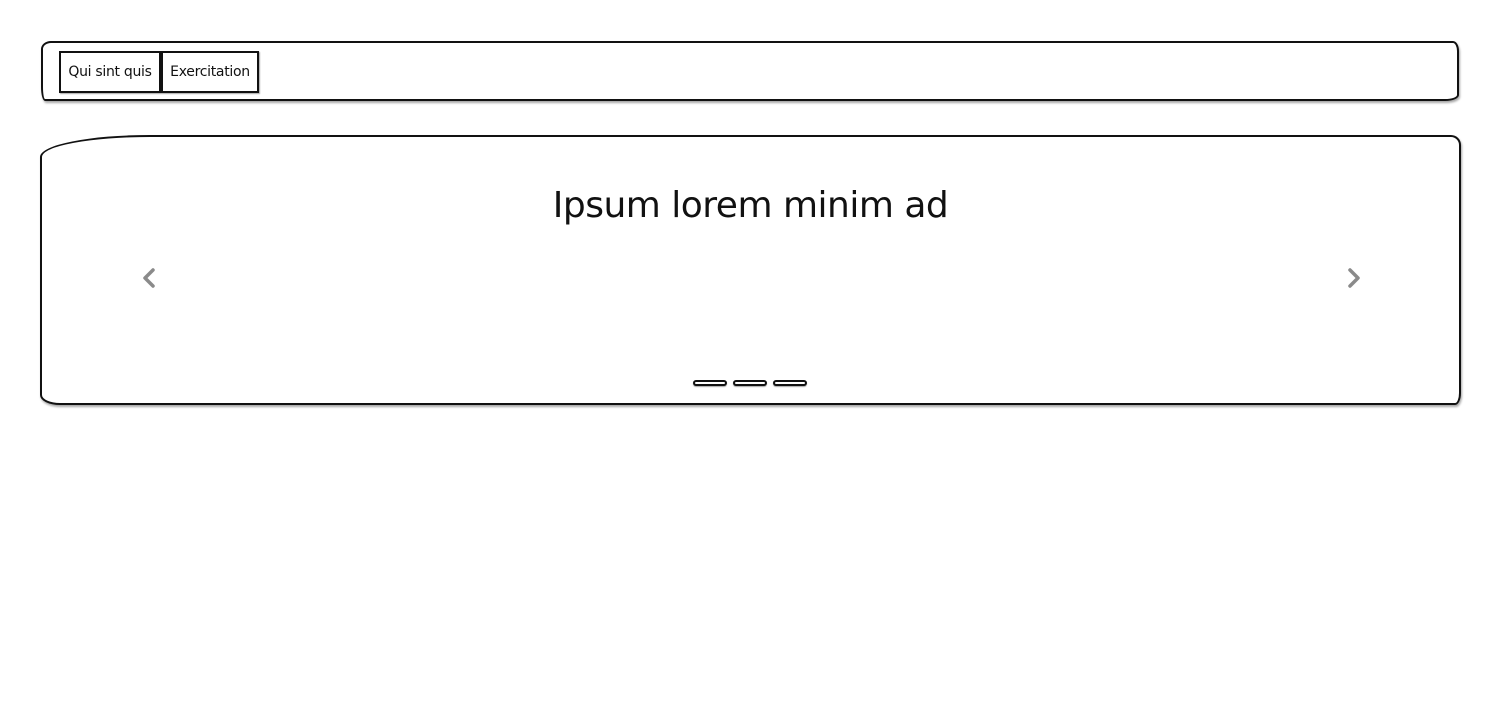 The image size is (1500, 720). I want to click on carousel-prev-button, so click(149, 278).